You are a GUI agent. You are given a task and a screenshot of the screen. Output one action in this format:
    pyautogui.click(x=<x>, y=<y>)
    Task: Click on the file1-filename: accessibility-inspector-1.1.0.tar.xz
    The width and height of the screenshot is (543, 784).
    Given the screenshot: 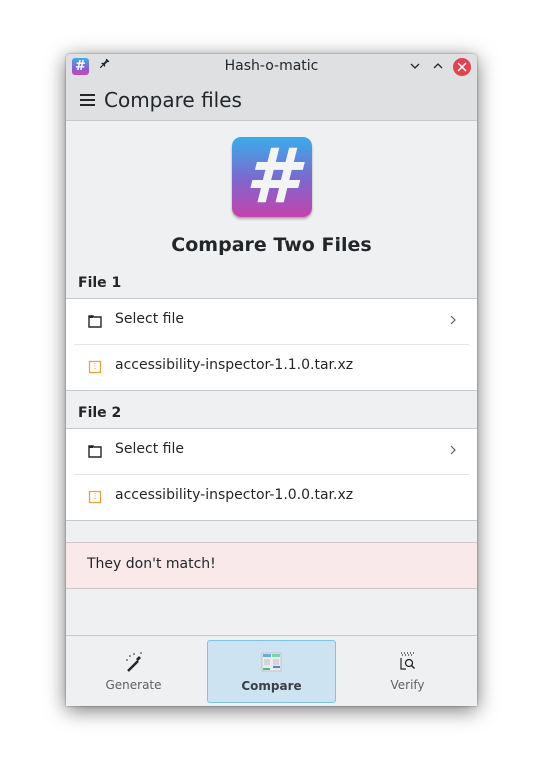 What is the action you would take?
    pyautogui.click(x=234, y=365)
    